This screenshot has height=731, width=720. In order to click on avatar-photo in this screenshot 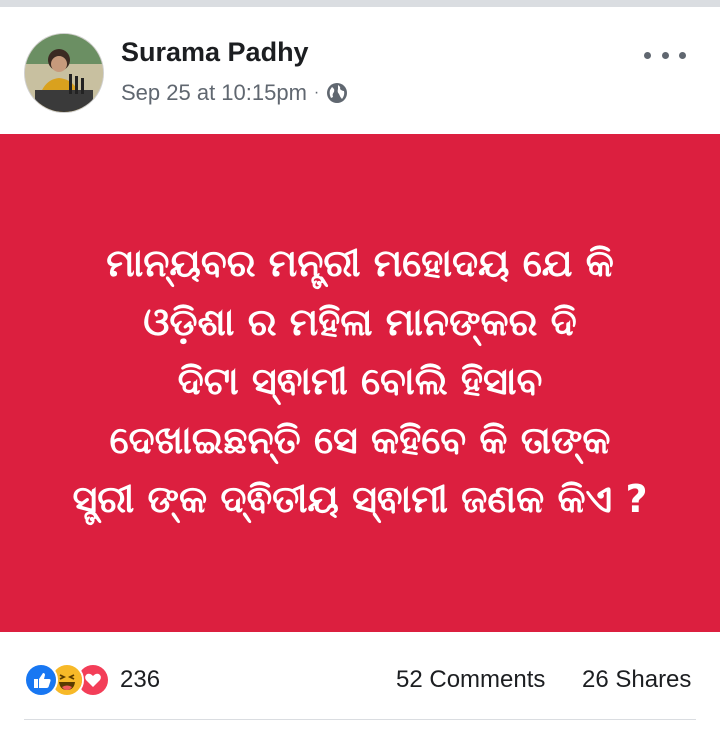, I will do `click(64, 73)`.